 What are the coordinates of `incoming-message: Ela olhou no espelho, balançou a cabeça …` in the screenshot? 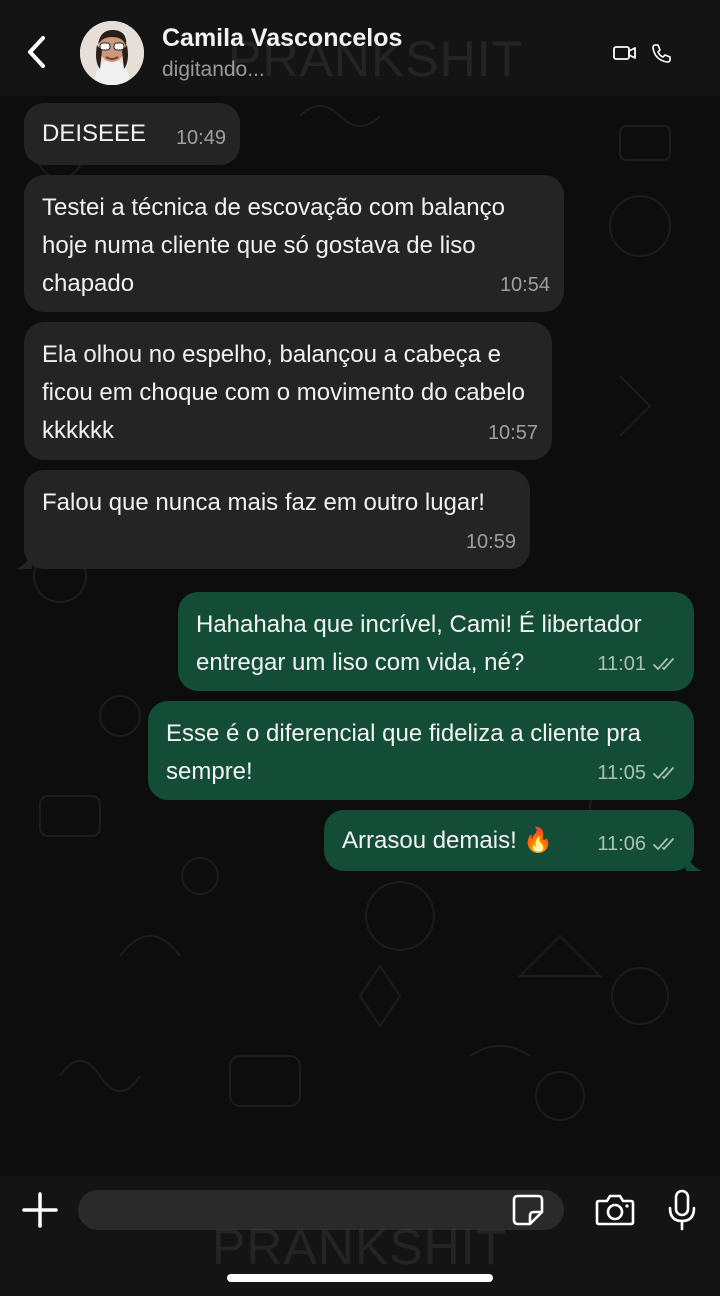 It's located at (288, 391).